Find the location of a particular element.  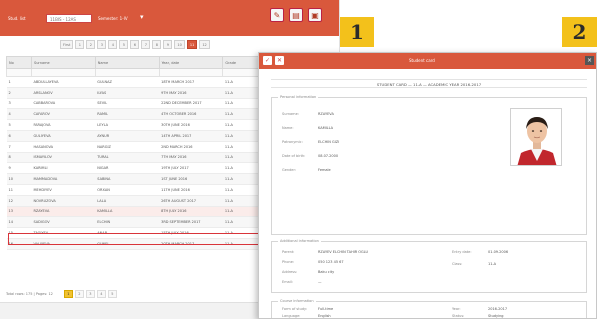

field-label: Form of study: is located at coordinates (295, 309).